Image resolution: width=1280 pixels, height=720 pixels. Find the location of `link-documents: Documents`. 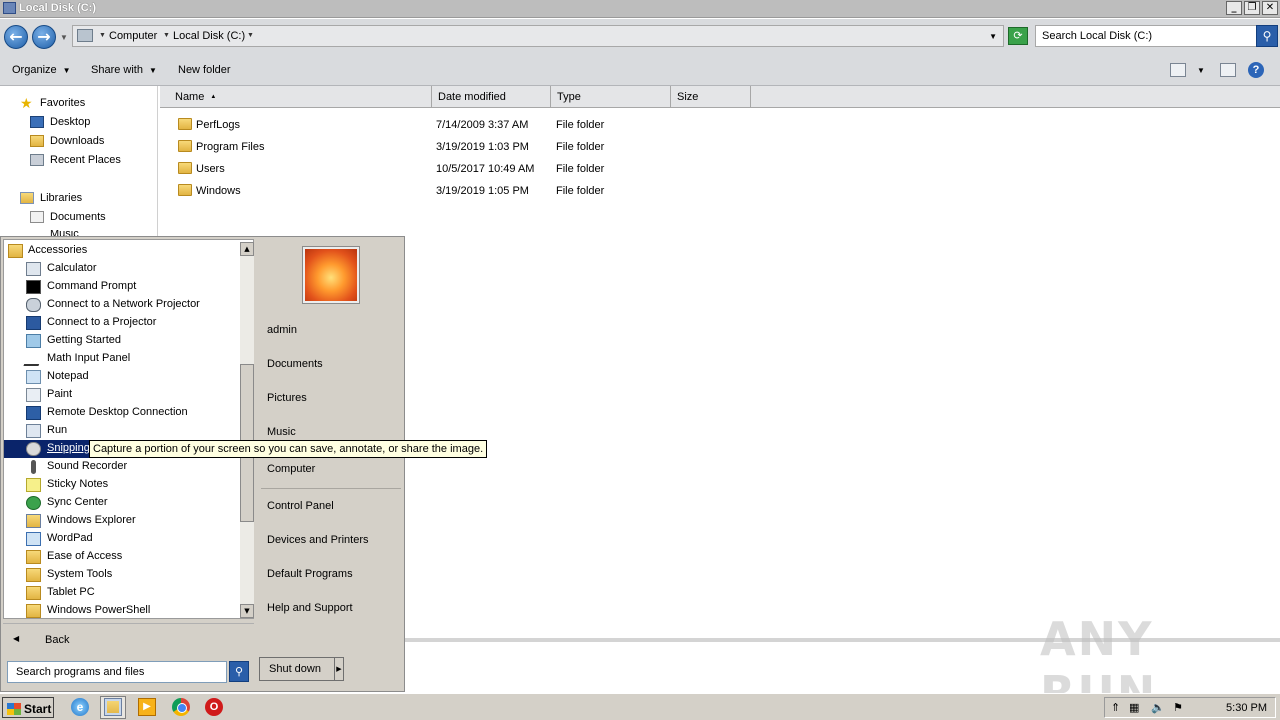

link-documents: Documents is located at coordinates (295, 364).